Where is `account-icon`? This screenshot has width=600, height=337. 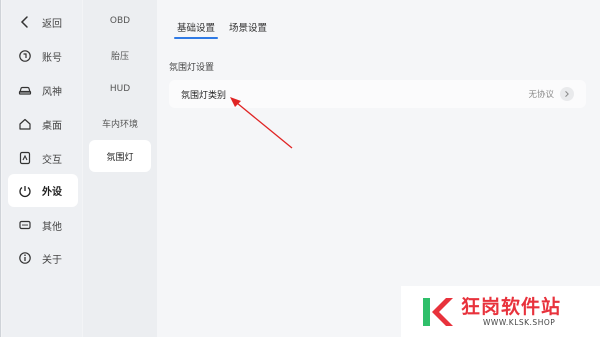 account-icon is located at coordinates (25, 56).